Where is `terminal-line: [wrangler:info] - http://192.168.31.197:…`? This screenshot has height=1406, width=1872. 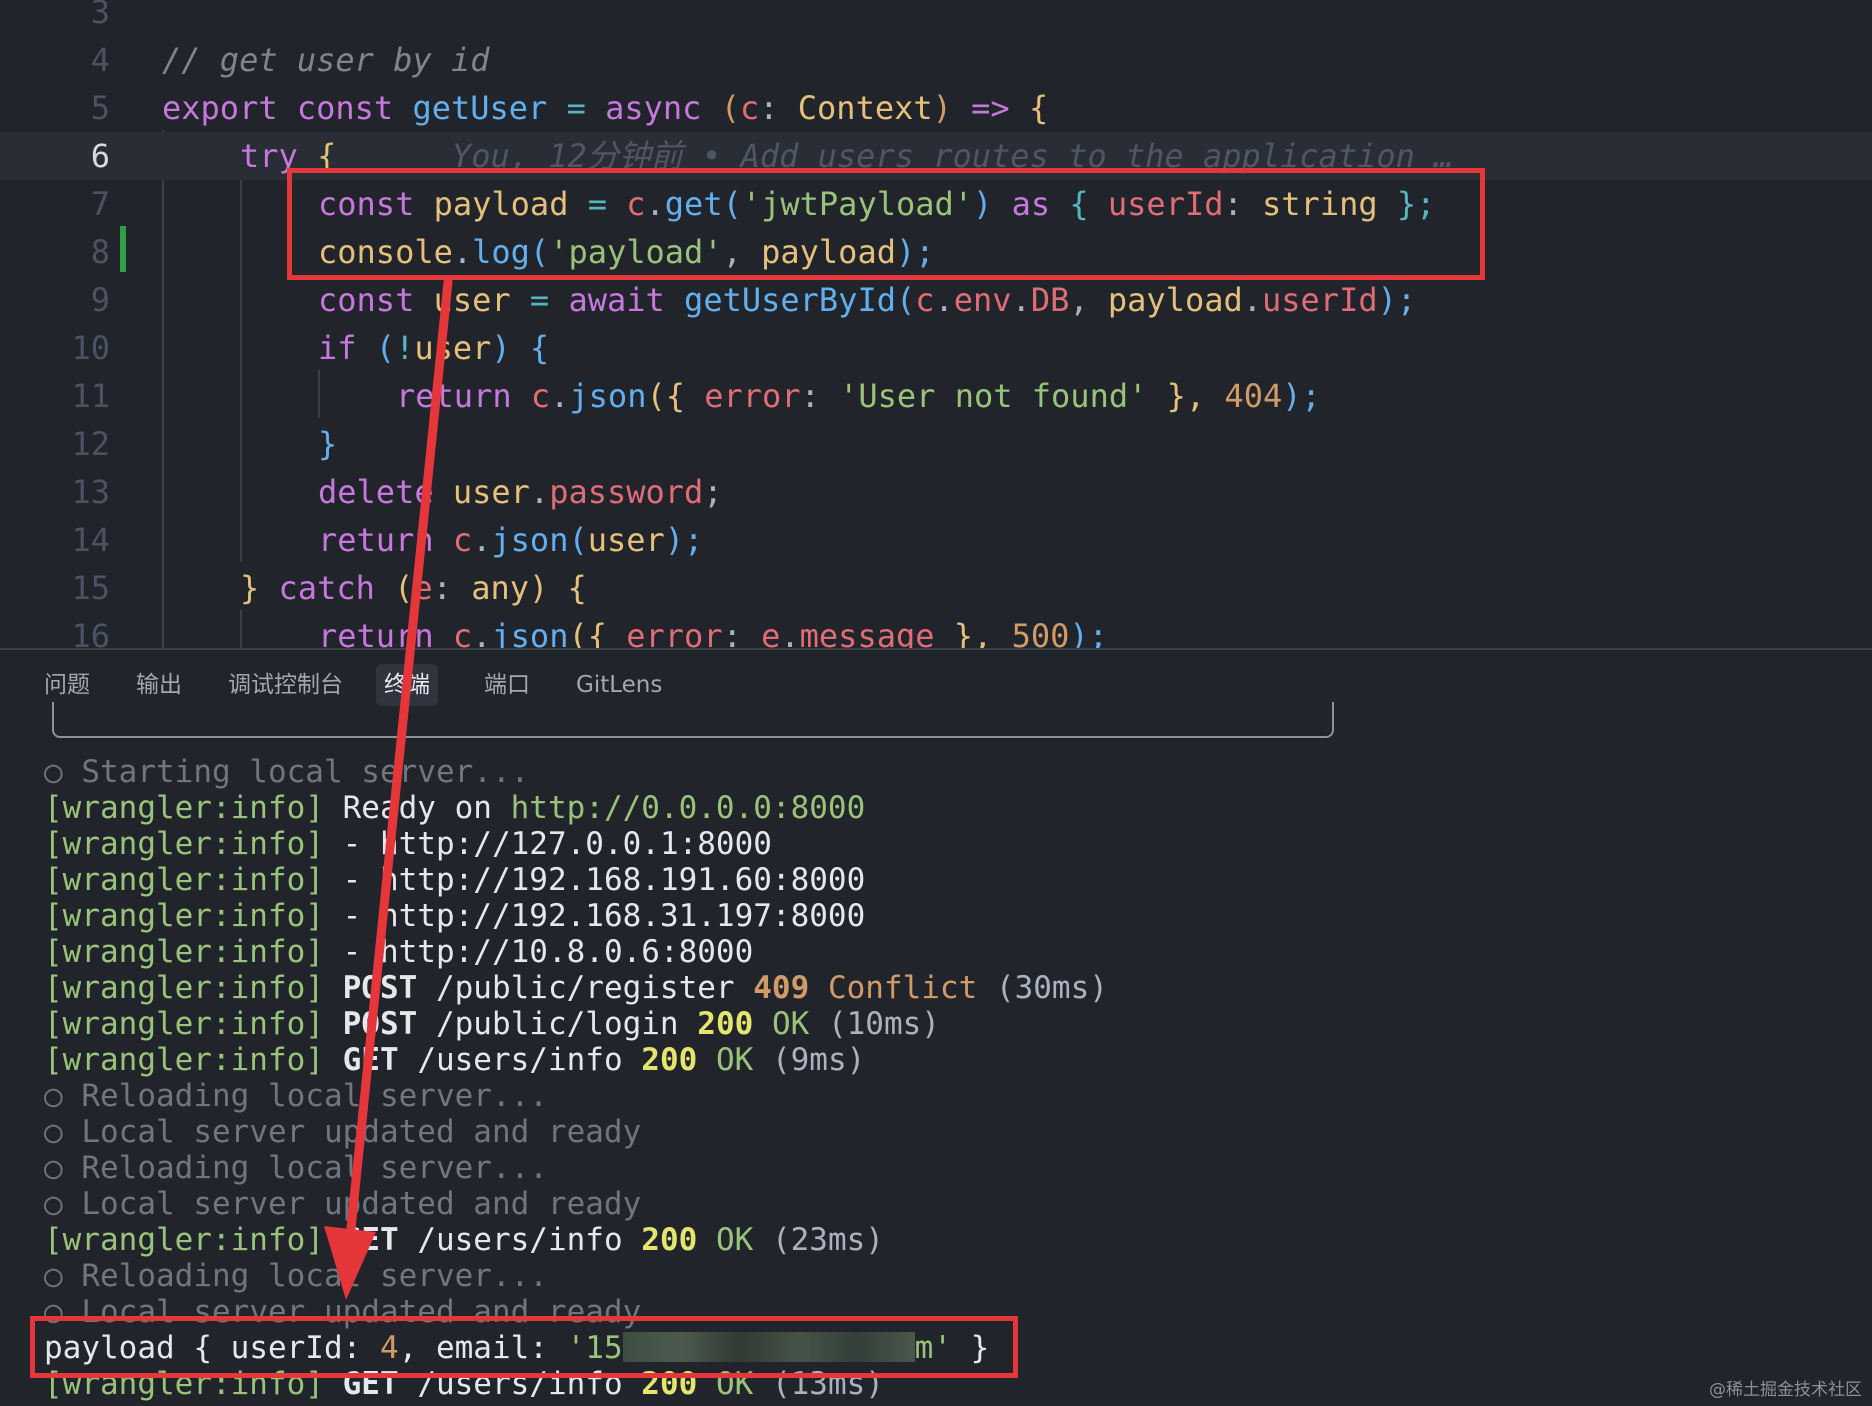 terminal-line: [wrangler:info] - http://192.168.31.197:… is located at coordinates (455, 916).